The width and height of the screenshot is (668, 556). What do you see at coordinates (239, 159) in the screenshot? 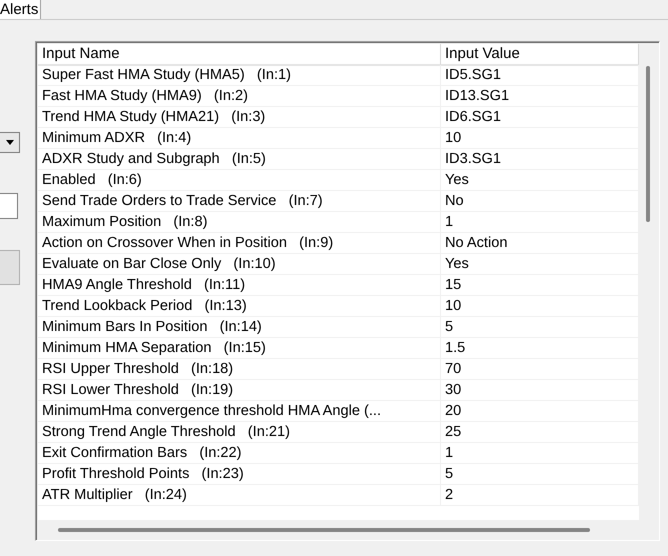
I see `input-name-cell: ADXR Study and Subgraph (In:5)` at bounding box center [239, 159].